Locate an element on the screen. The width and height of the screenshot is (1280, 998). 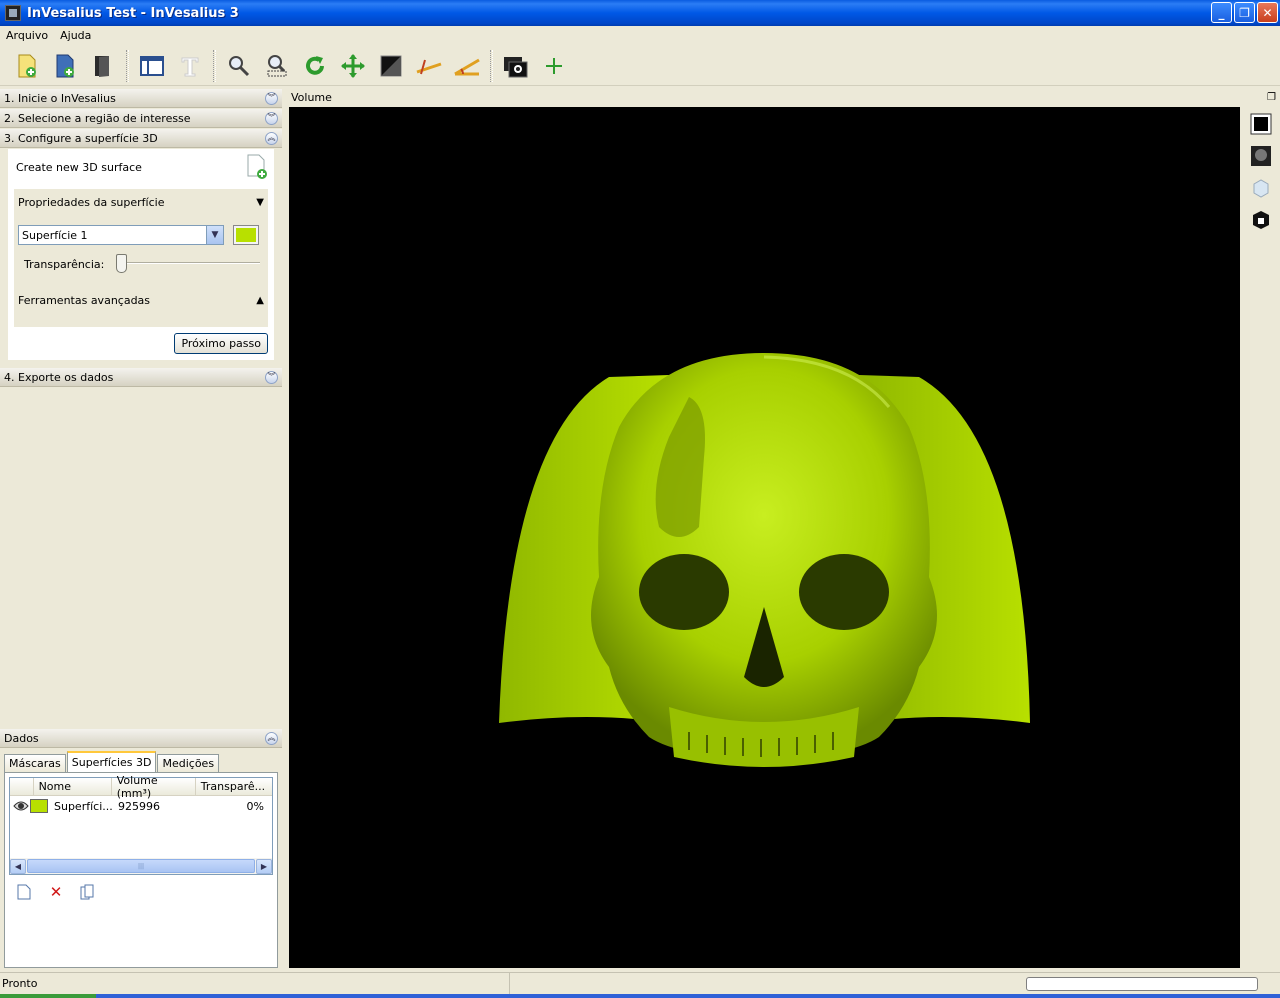
title-bar: InVesalius Test - InVesalius 3 _ ❐ ✕ is located at coordinates (640, 13).